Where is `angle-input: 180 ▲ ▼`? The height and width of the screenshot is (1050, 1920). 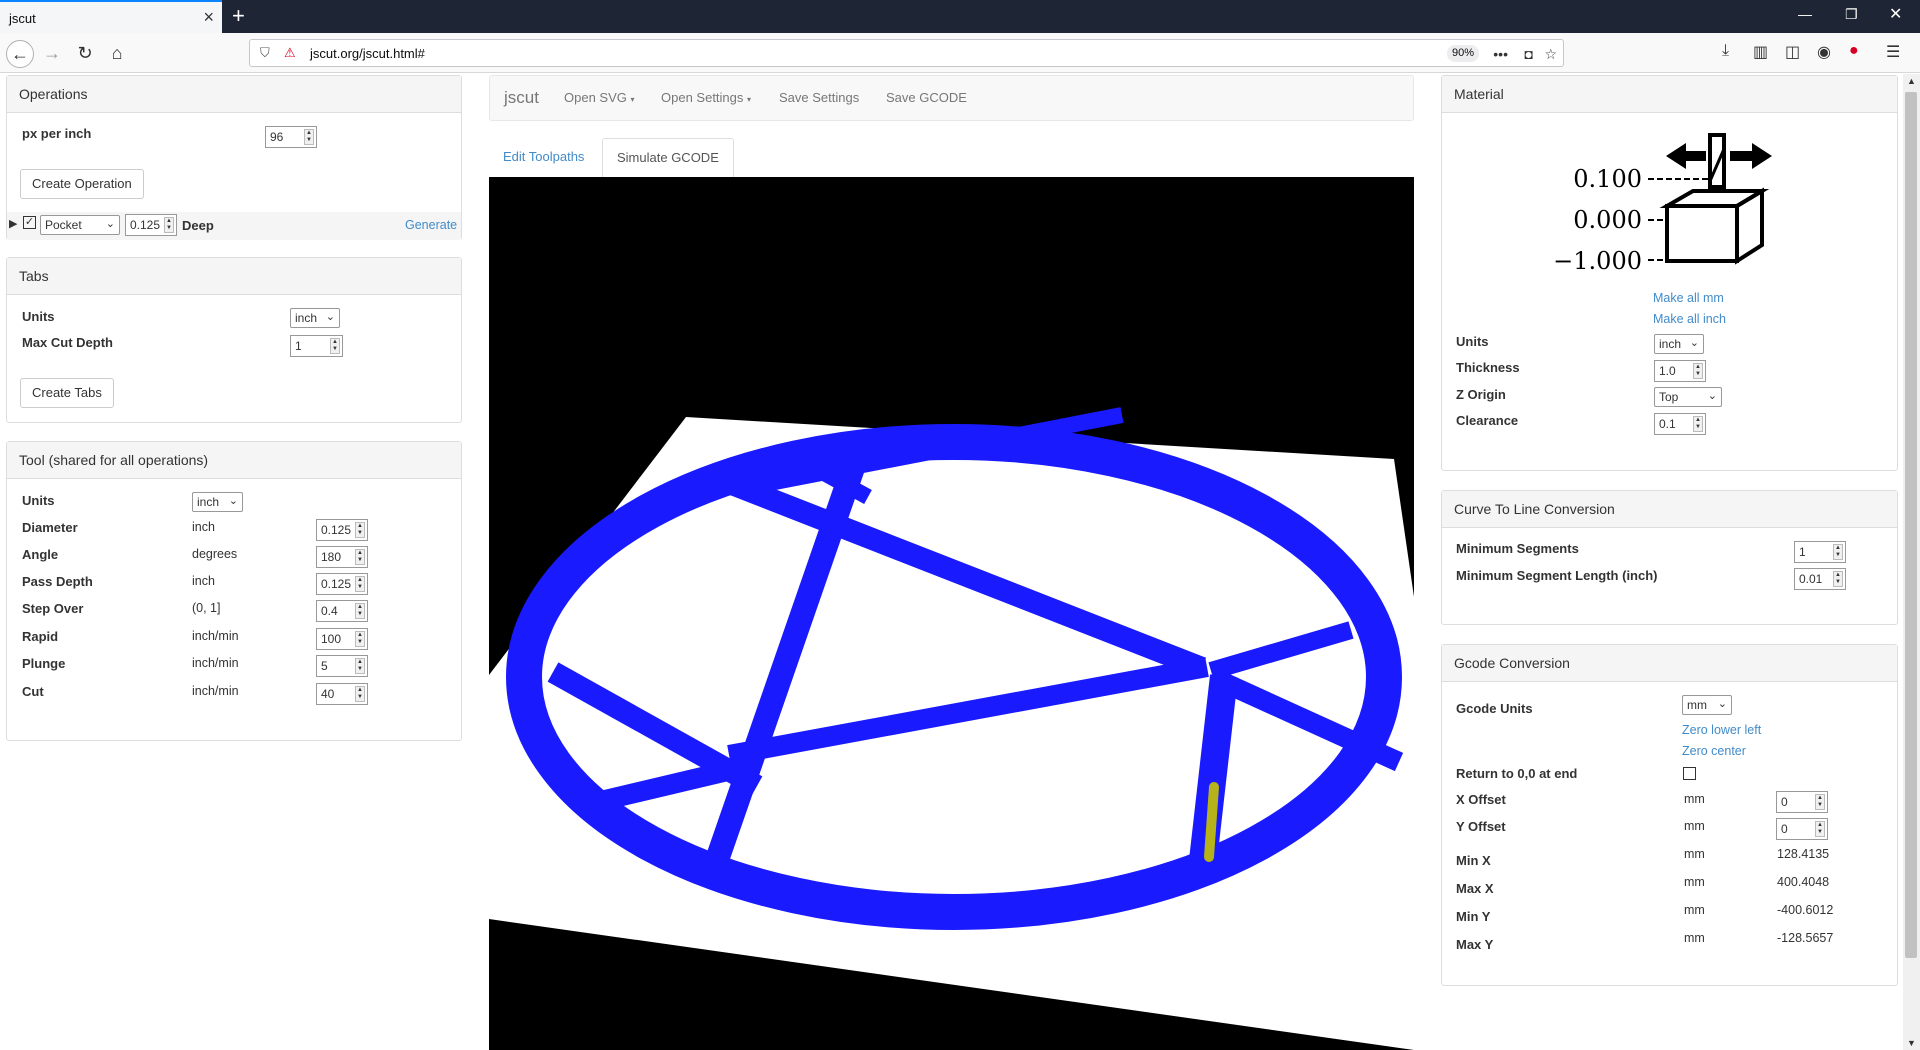 angle-input: 180 ▲ ▼ is located at coordinates (342, 557).